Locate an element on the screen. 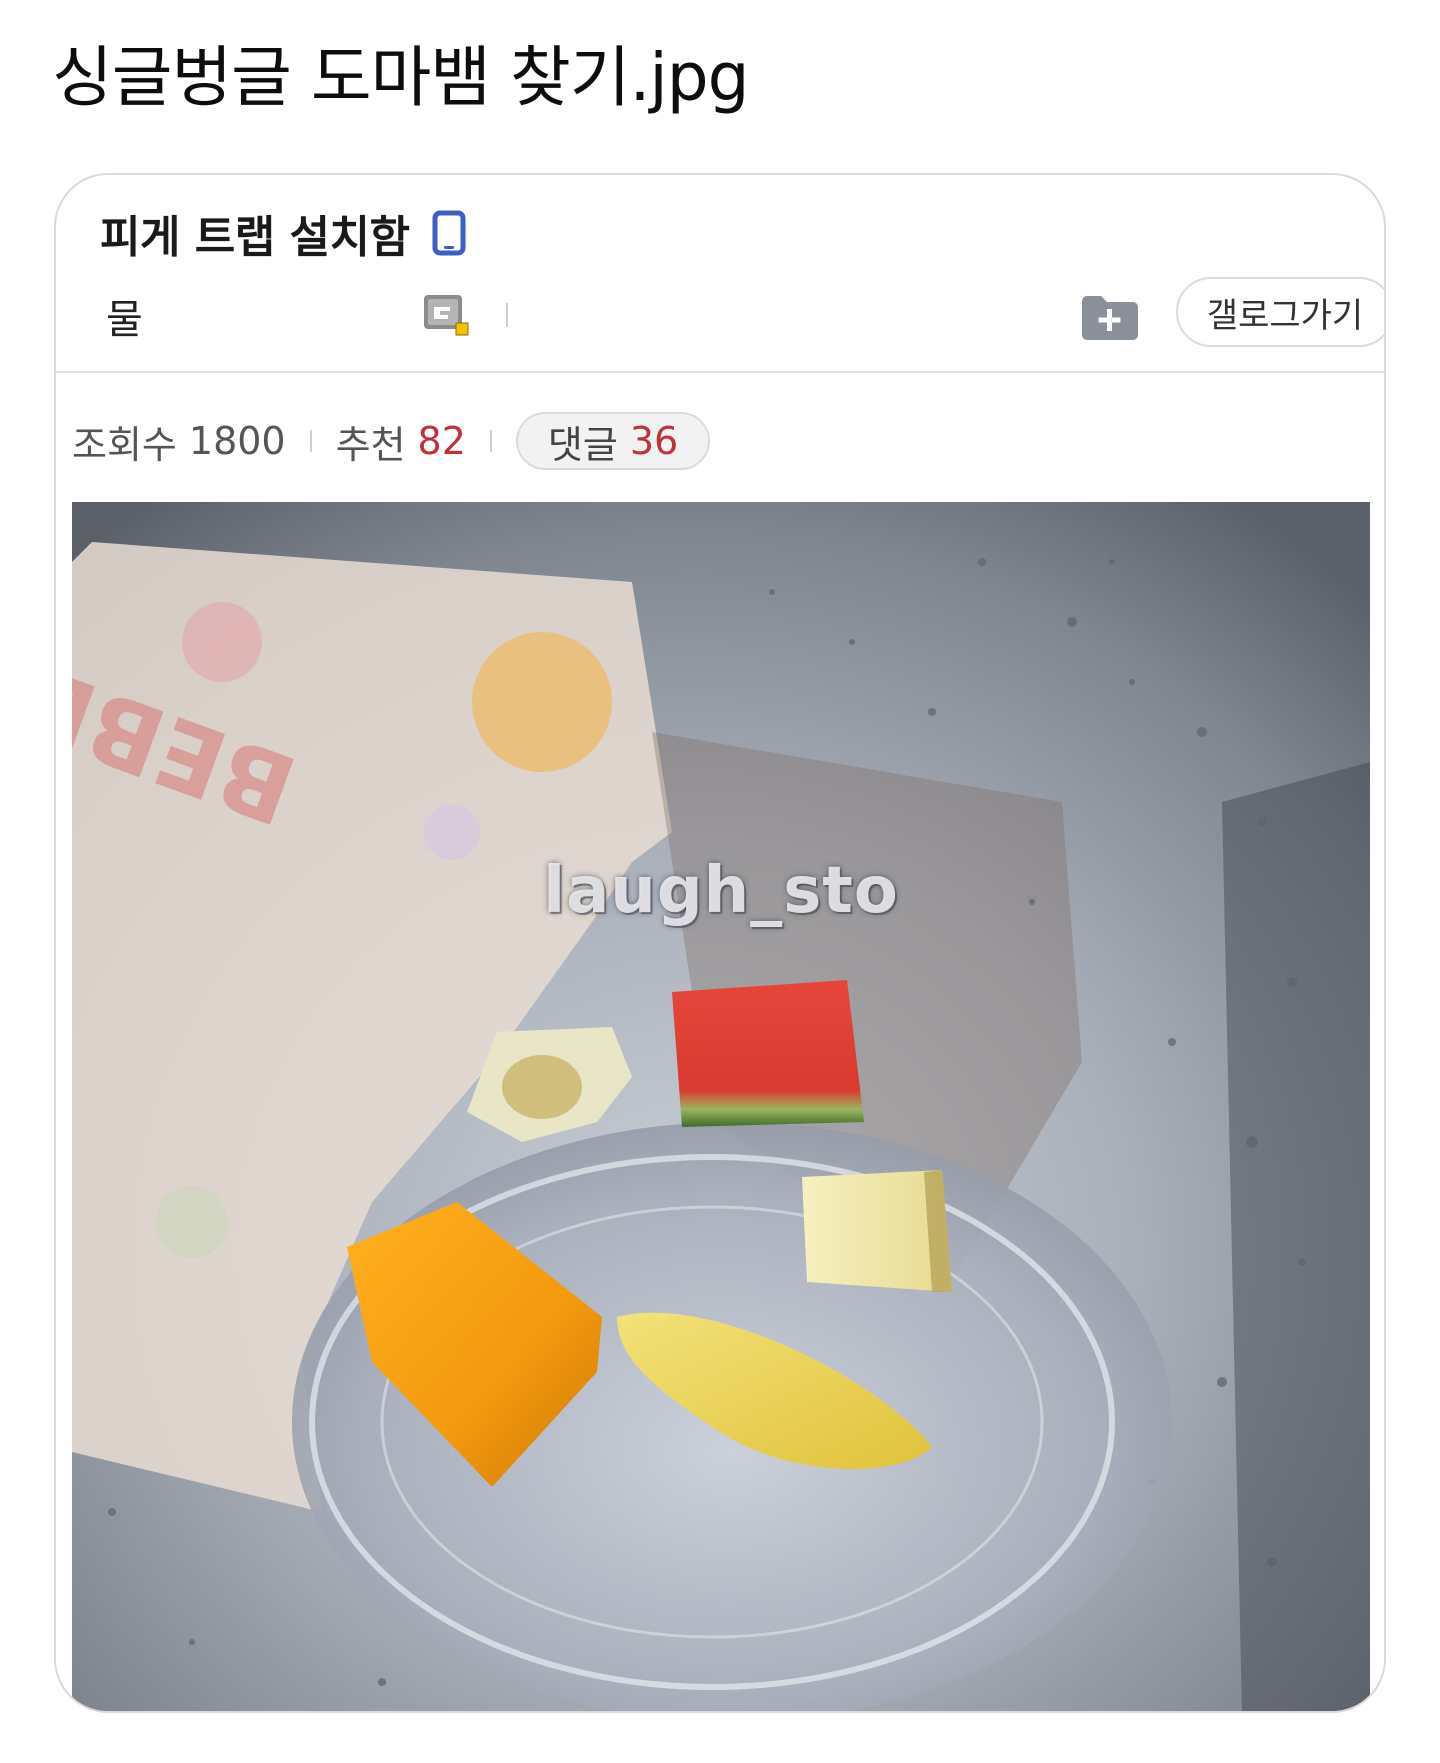 The height and width of the screenshot is (1763, 1440). comments-button: 댓글 36 is located at coordinates (613, 441).